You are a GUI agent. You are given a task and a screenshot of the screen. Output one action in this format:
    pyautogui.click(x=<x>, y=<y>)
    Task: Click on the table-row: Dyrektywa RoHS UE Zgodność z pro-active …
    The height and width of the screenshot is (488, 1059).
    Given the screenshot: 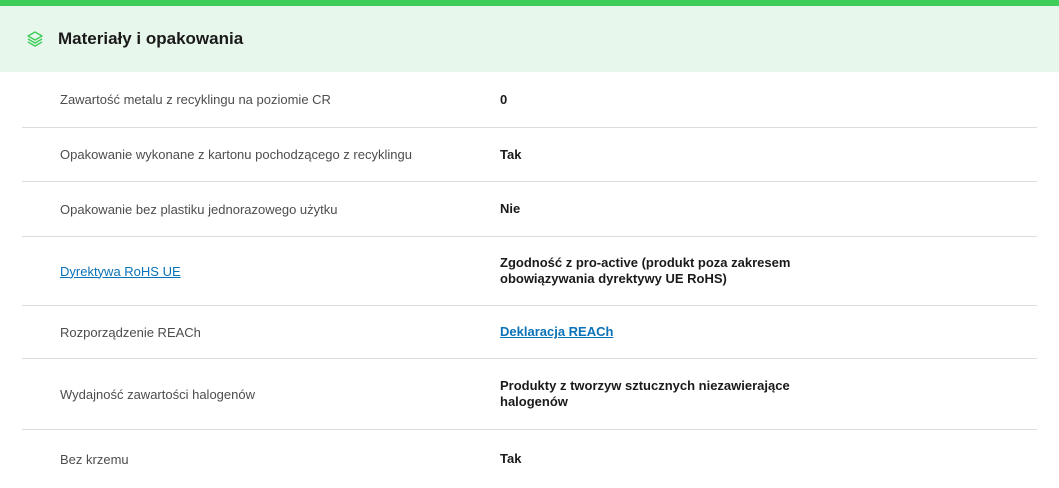 What is the action you would take?
    pyautogui.click(x=529, y=271)
    